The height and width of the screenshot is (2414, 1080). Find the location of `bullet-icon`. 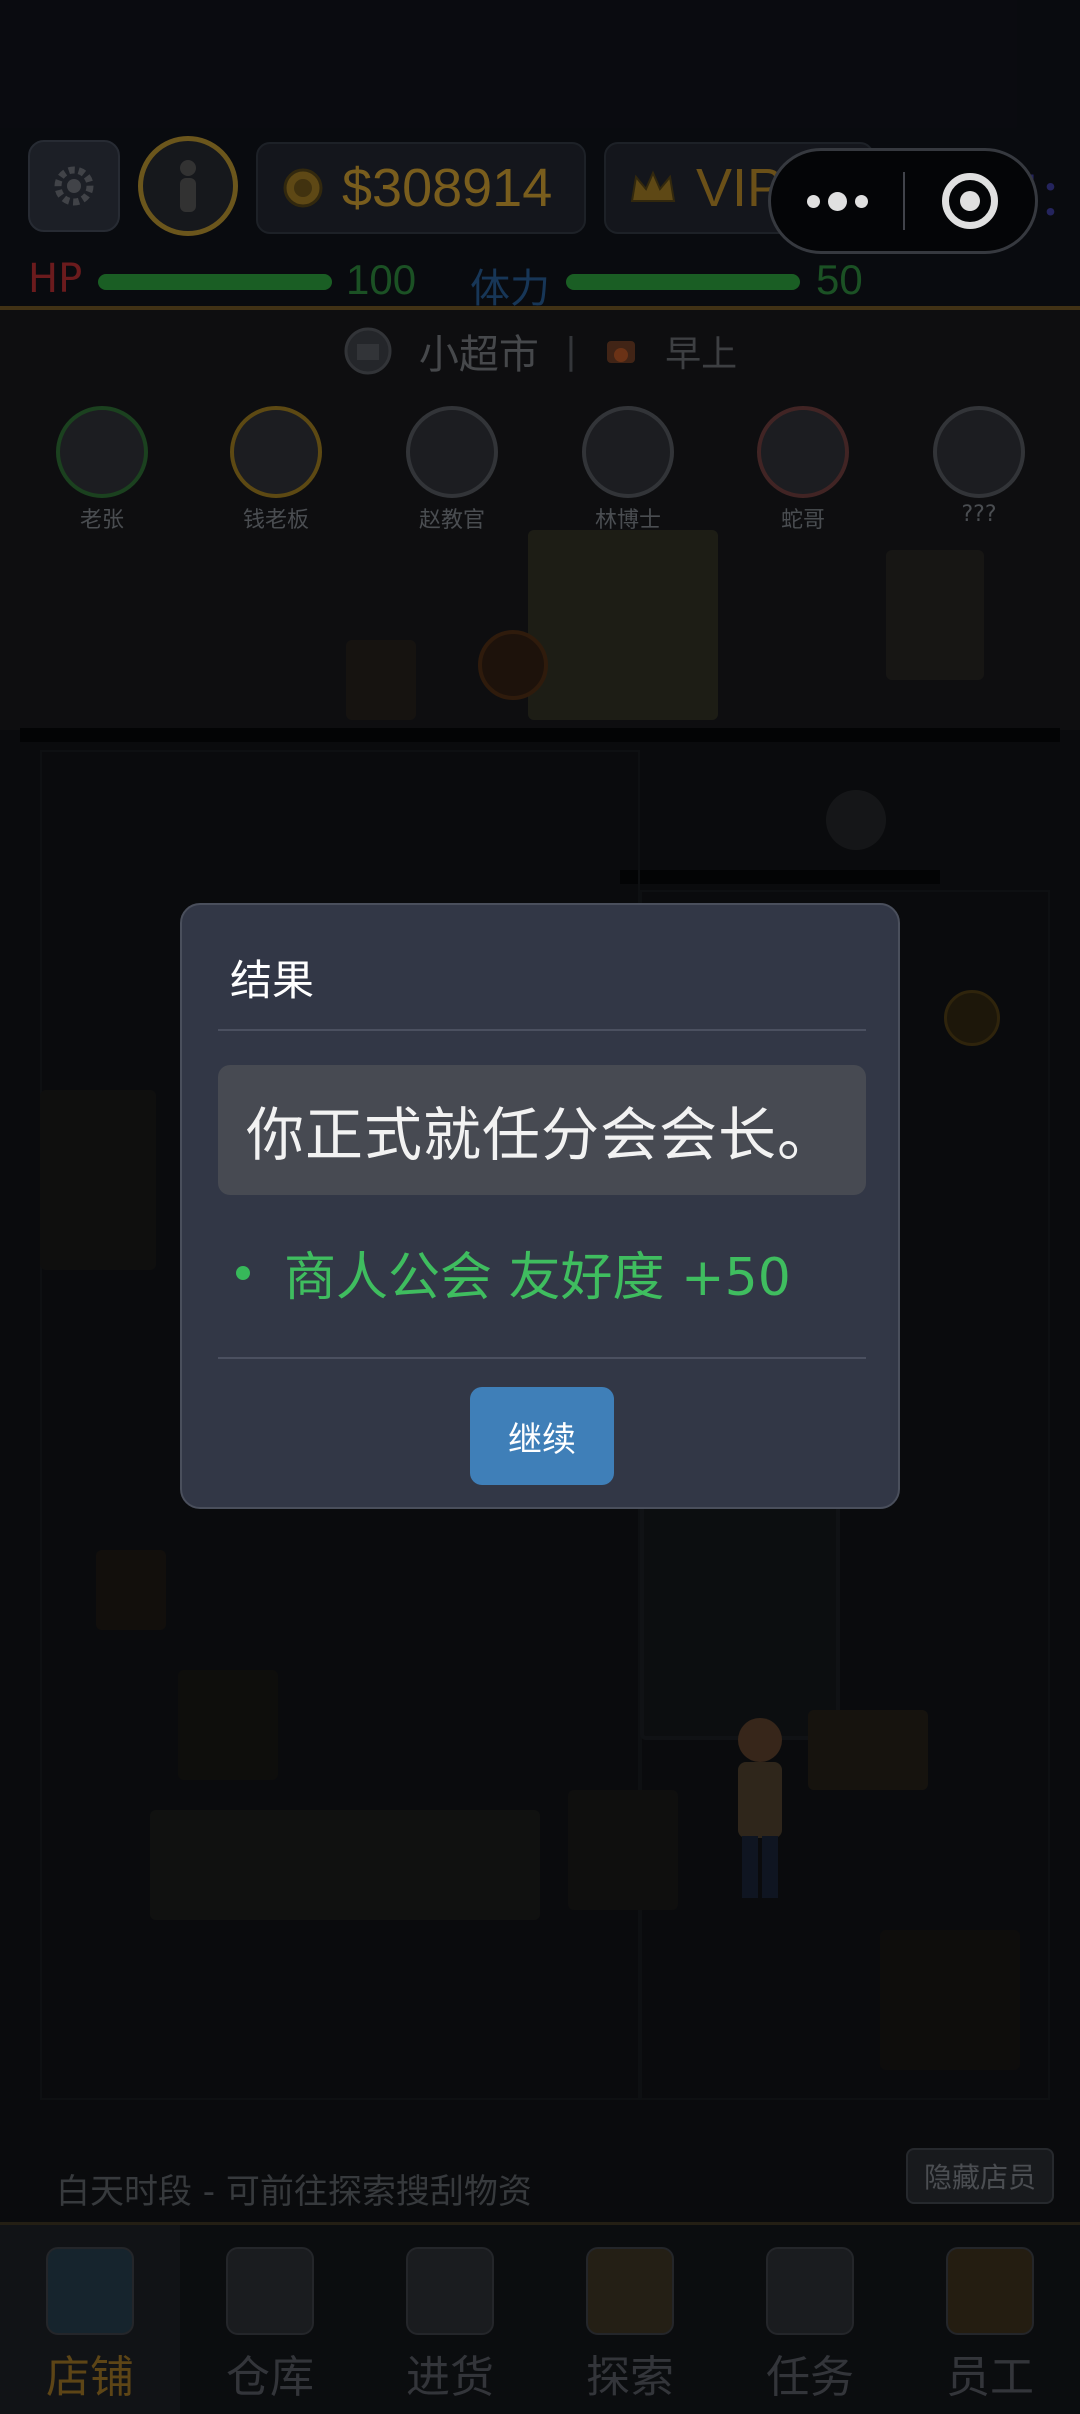

bullet-icon is located at coordinates (243, 1272).